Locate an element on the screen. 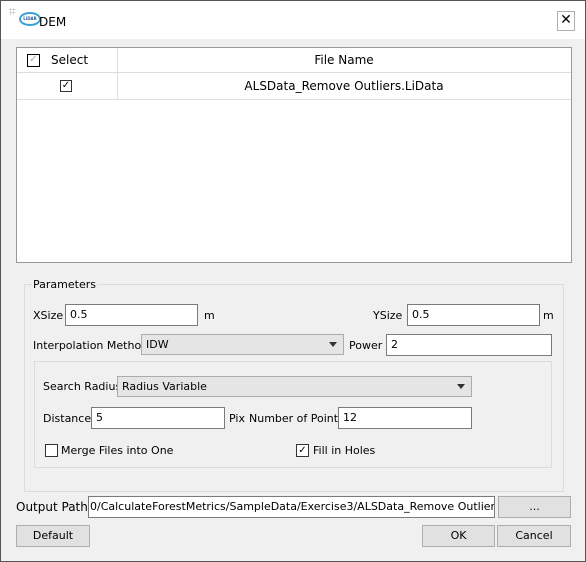  xsize-unit: m is located at coordinates (209, 315).